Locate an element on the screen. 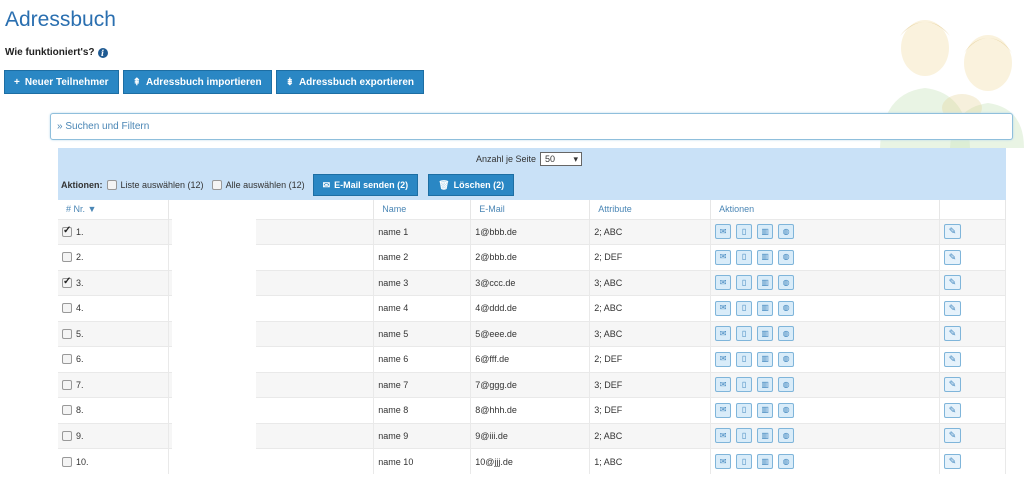 This screenshot has height=477, width=1024. name-cell: name 5 is located at coordinates (422, 333).